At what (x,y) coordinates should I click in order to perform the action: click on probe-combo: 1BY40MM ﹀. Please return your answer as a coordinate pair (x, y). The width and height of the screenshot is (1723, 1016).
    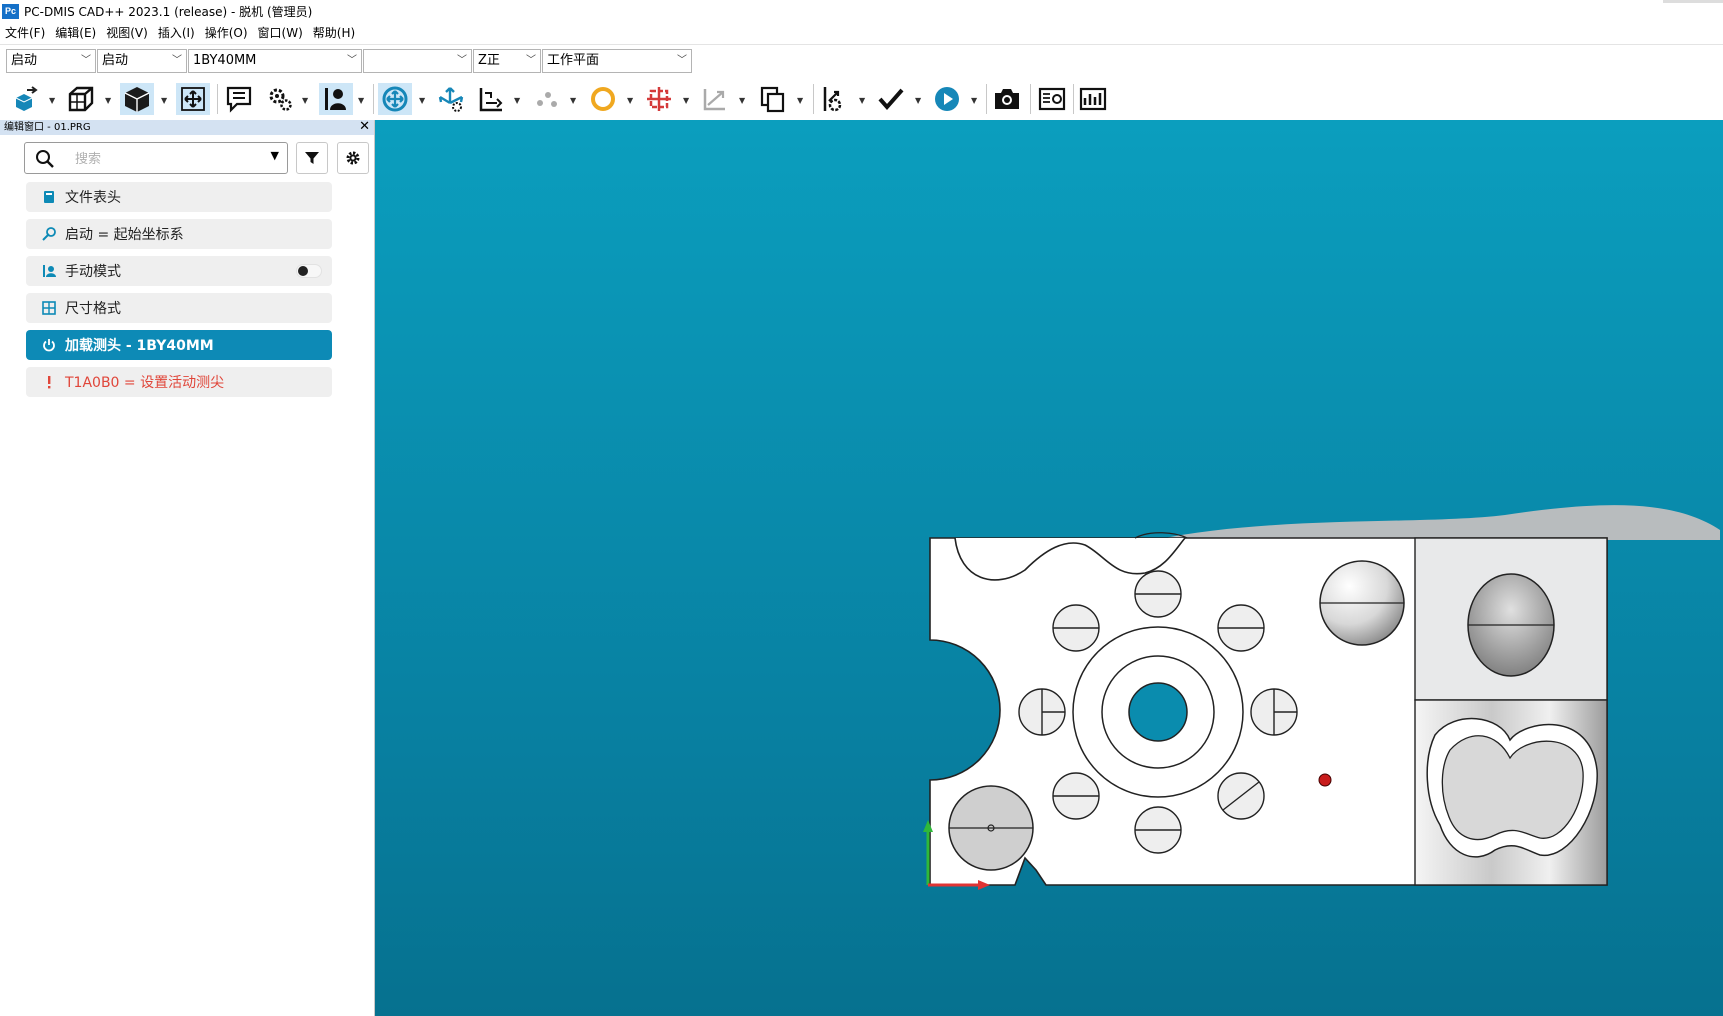
    Looking at the image, I should click on (275, 61).